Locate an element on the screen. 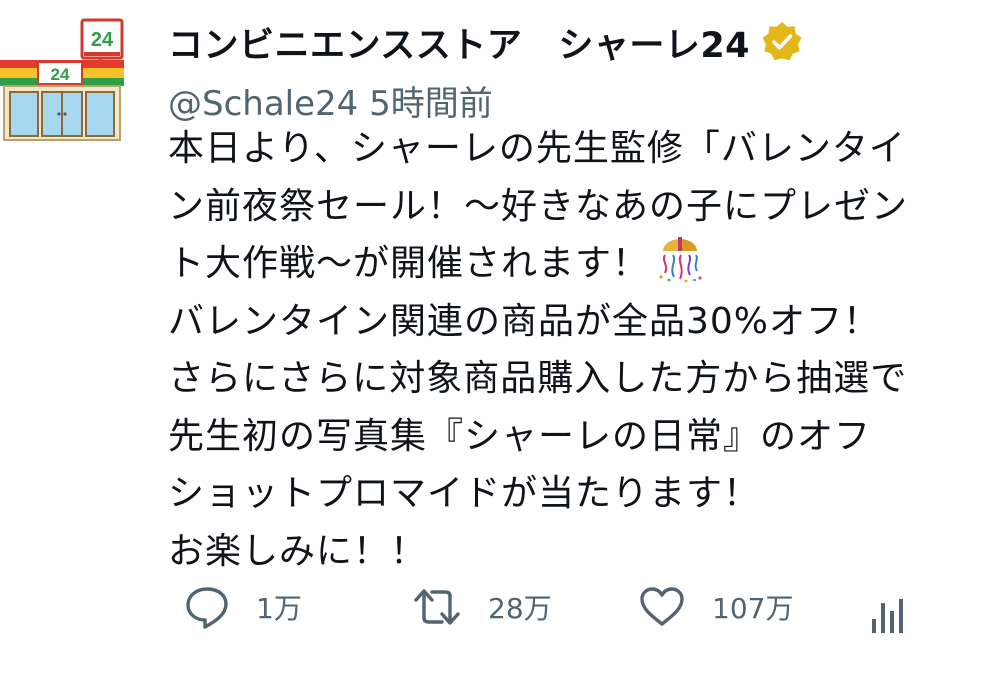 This screenshot has width=986, height=681. reply-count: 1万 is located at coordinates (279, 608).